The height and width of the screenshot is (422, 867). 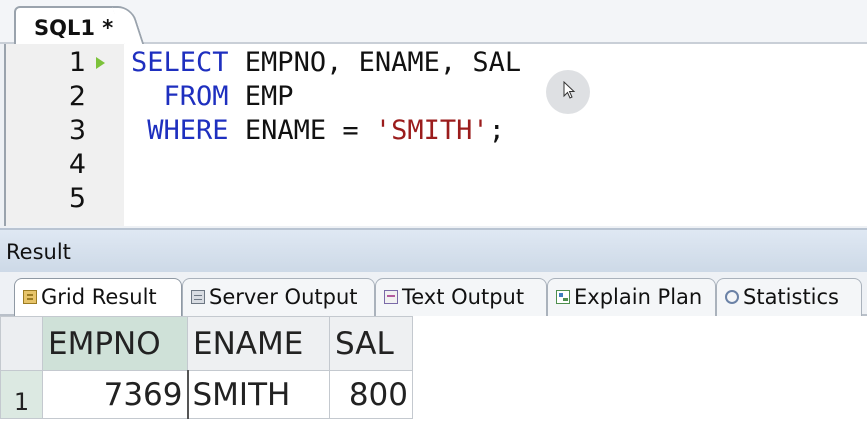 I want to click on cell-ename: SMITH, so click(x=258, y=394).